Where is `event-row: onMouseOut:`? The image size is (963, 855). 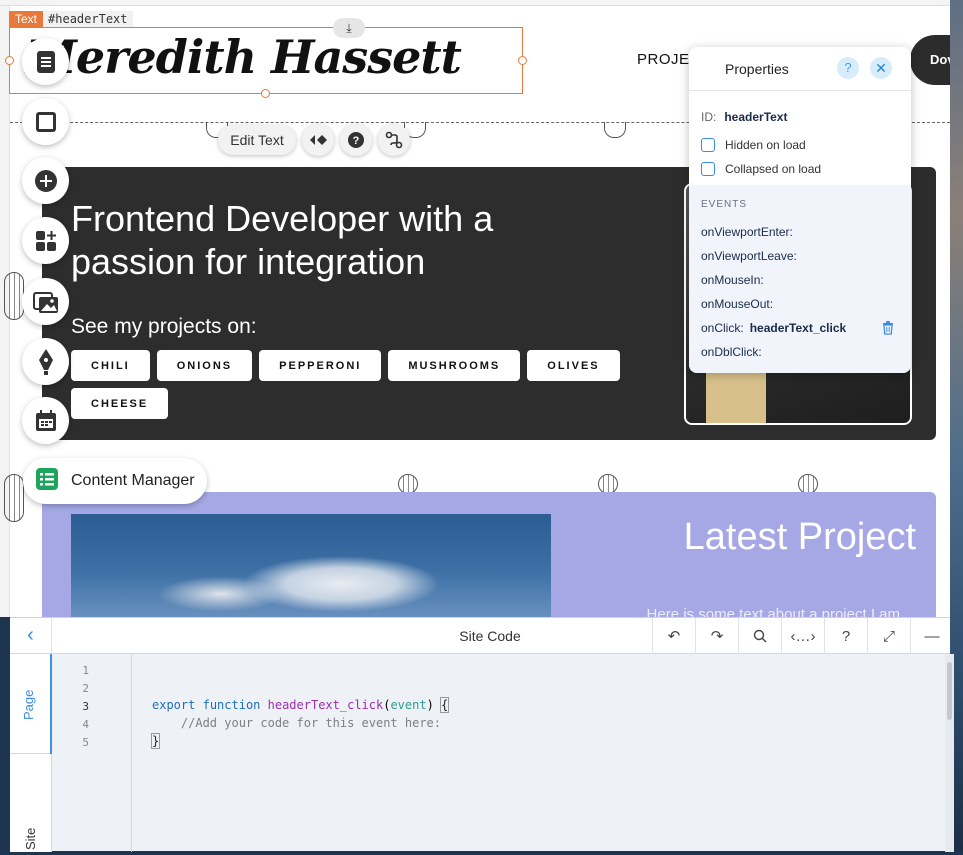 event-row: onMouseOut: is located at coordinates (737, 304).